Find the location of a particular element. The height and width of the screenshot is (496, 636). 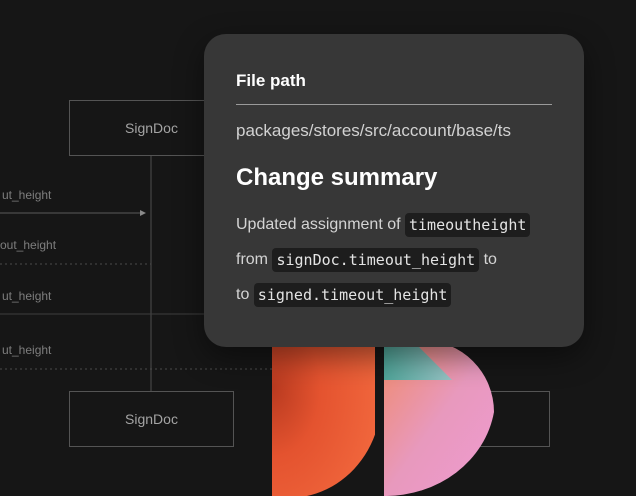

divider is located at coordinates (394, 104).